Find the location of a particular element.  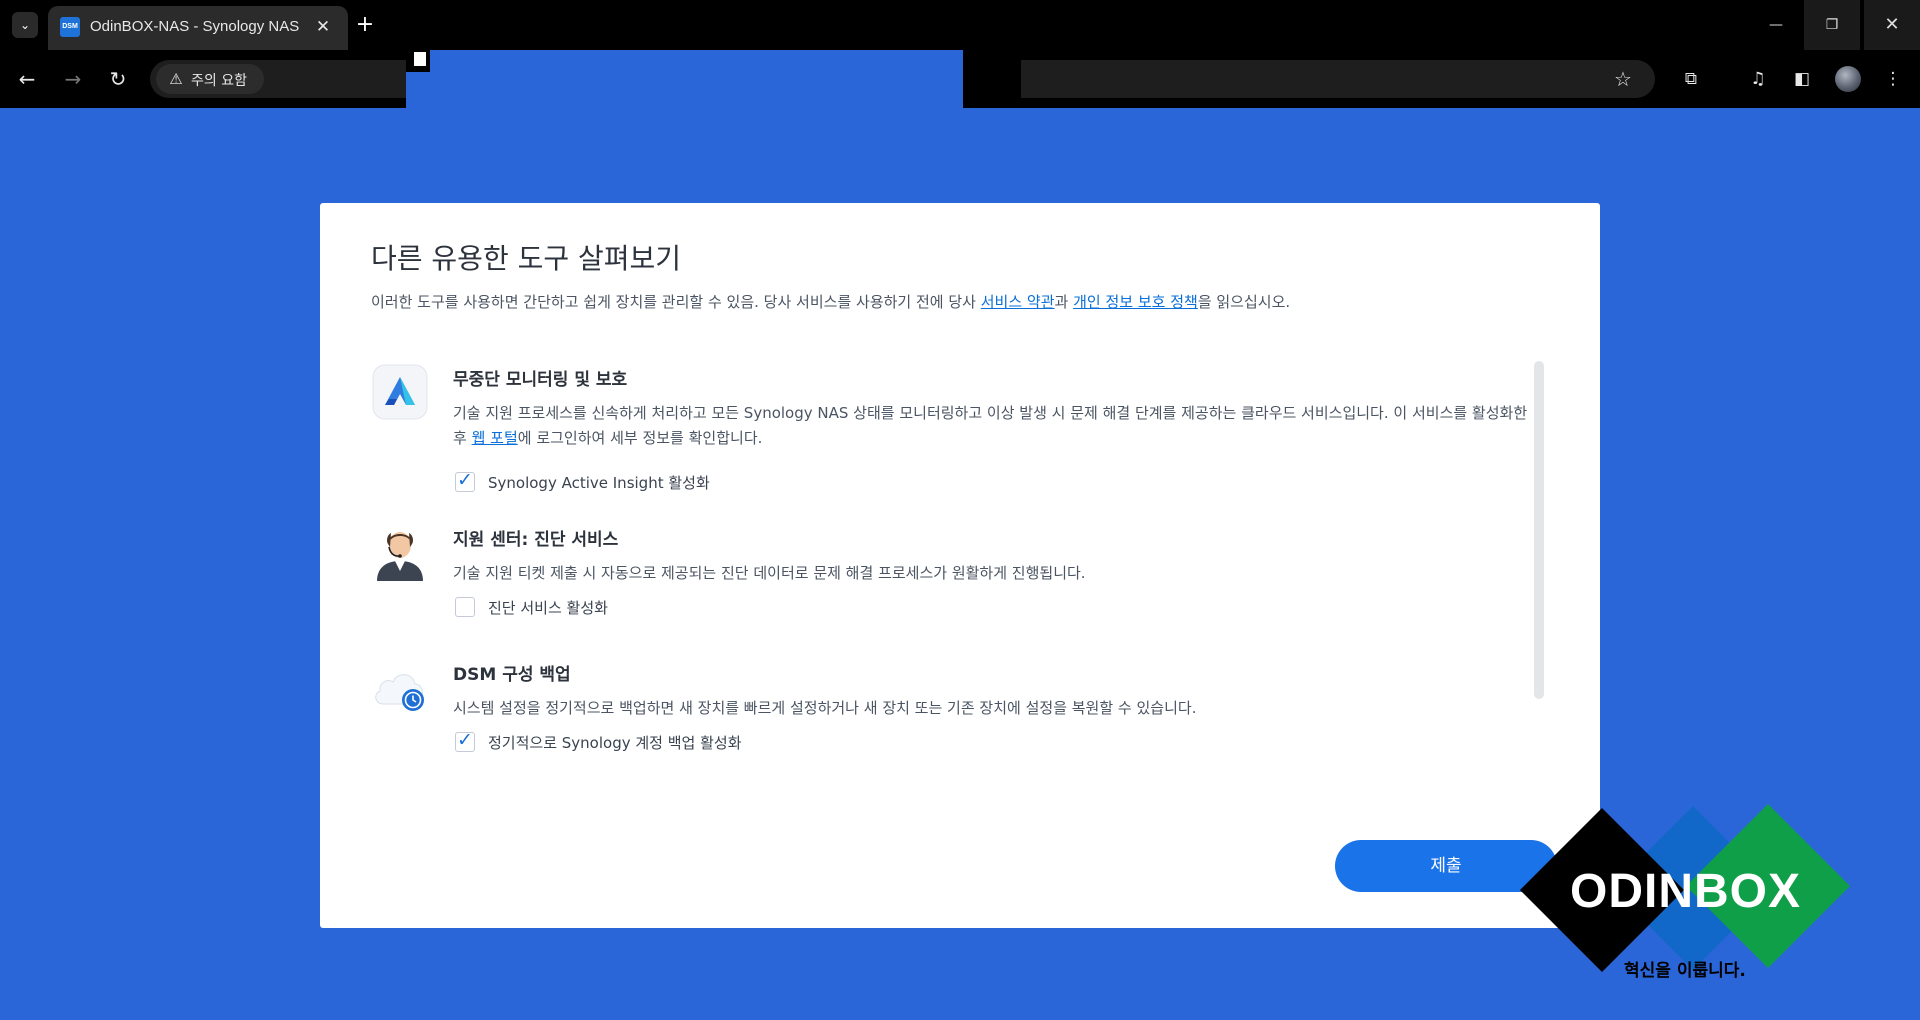

checkbox-label: 진단 서비스 활성화 is located at coordinates (548, 608).